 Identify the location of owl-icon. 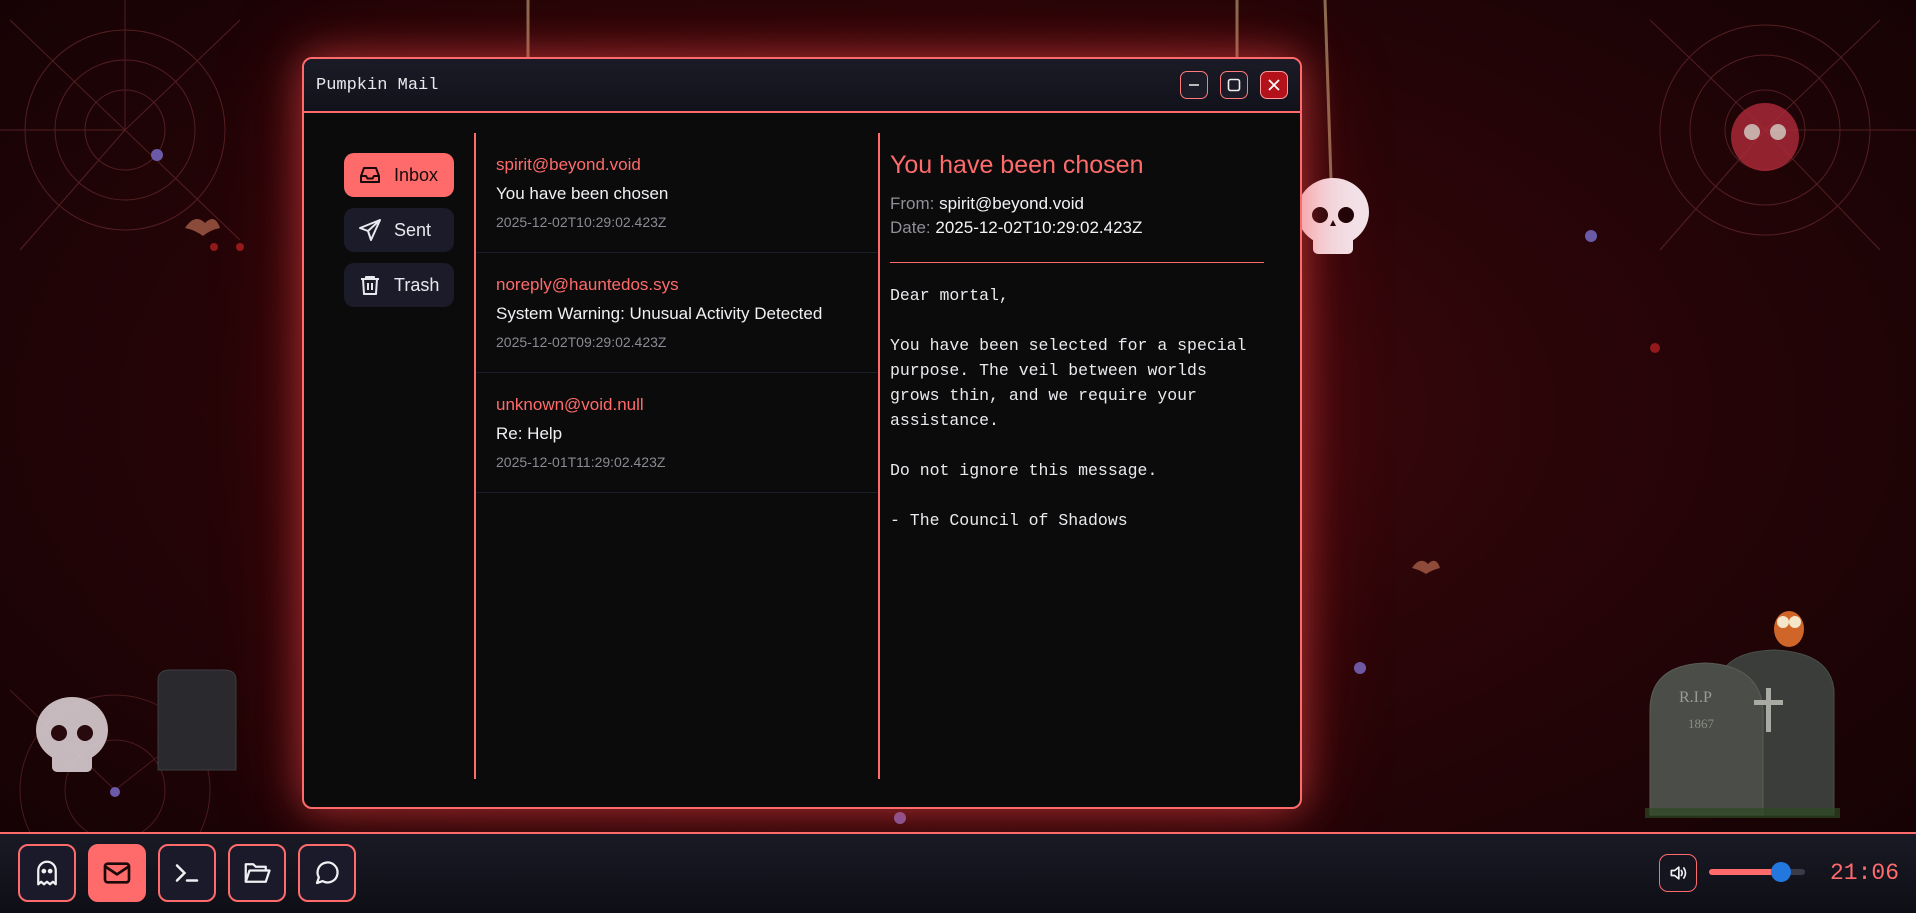
(1789, 629).